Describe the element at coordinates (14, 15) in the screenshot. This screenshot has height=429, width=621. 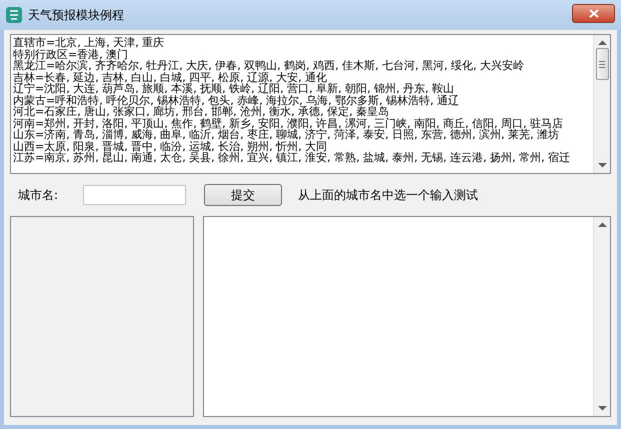
I see `app-logo-icon` at that location.